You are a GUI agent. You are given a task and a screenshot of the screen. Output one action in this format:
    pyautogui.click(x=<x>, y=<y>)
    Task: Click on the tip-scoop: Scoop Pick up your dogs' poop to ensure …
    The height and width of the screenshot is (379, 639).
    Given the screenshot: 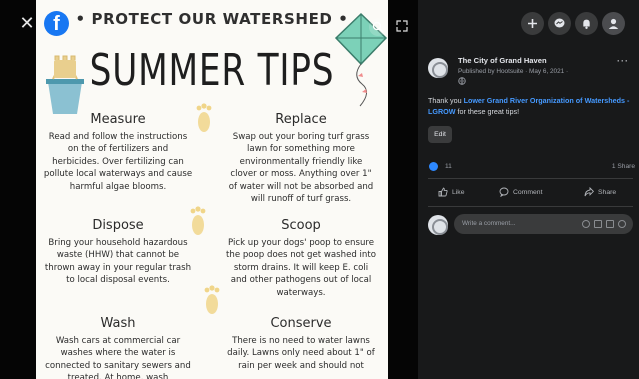 What is the action you would take?
    pyautogui.click(x=301, y=258)
    